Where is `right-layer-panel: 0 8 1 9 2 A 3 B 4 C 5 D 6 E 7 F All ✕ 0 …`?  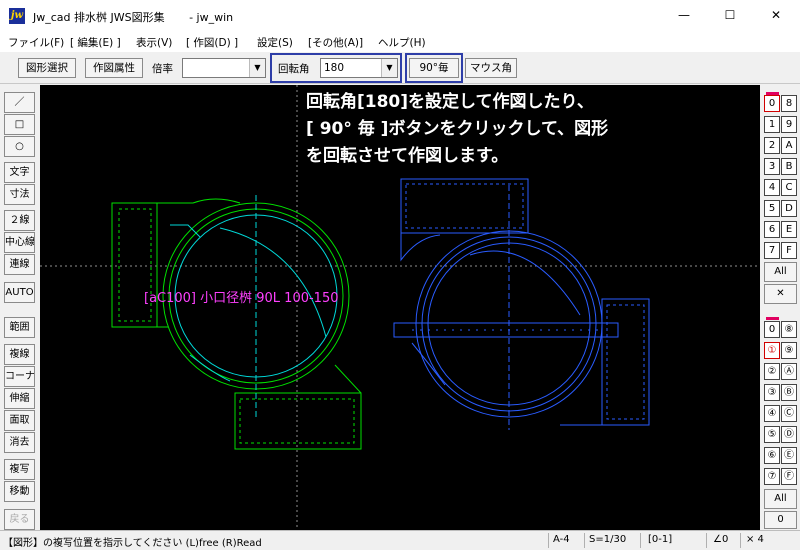 right-layer-panel: 0 8 1 9 2 A 3 B 4 C 5 D 6 E 7 F All ✕ 0 … is located at coordinates (780, 307).